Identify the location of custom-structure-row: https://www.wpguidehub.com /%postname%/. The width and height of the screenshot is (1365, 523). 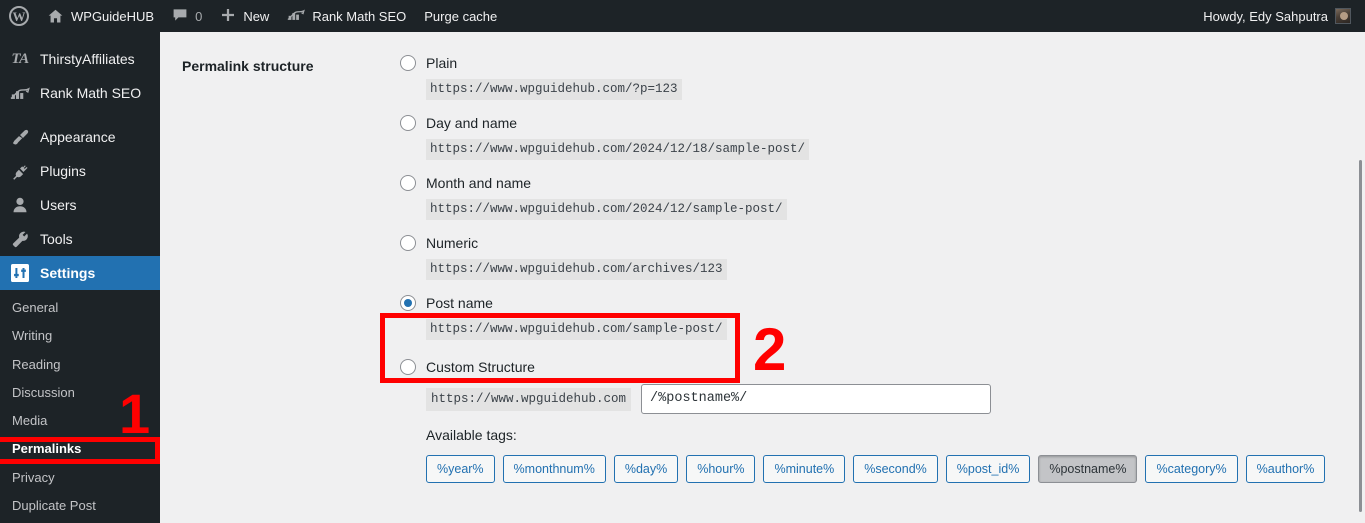
(875, 399).